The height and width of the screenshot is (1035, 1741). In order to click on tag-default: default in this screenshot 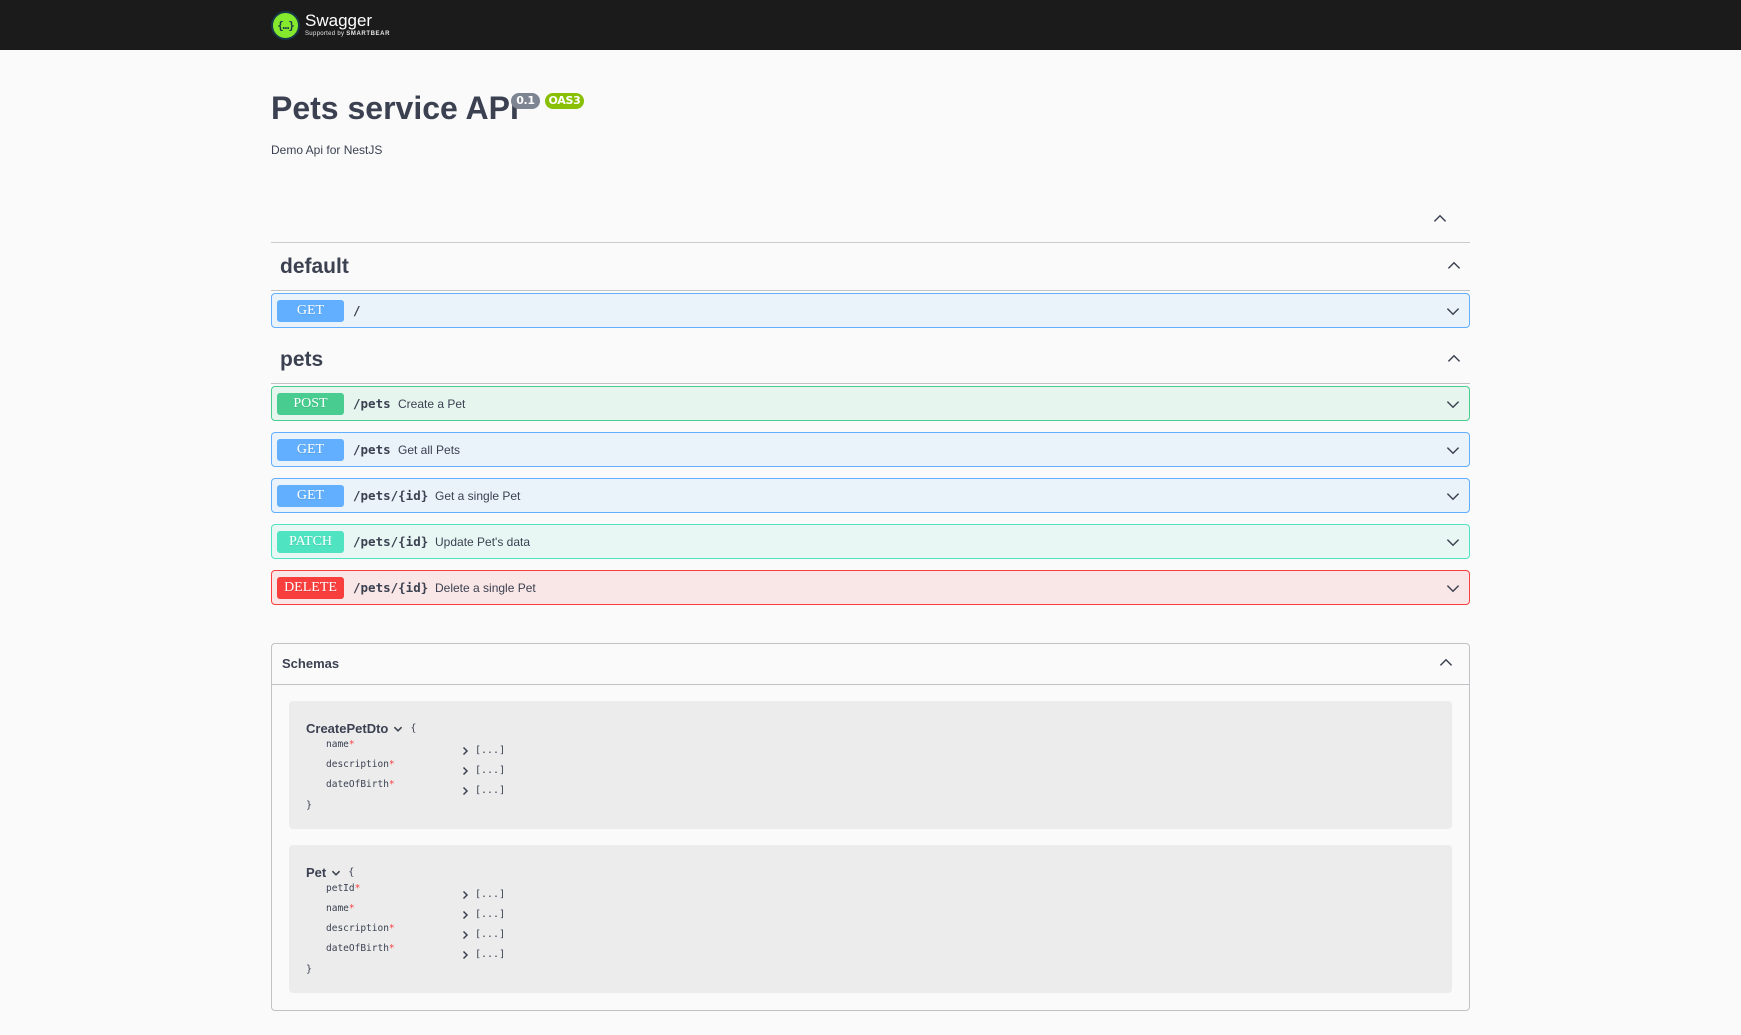, I will do `click(870, 267)`.